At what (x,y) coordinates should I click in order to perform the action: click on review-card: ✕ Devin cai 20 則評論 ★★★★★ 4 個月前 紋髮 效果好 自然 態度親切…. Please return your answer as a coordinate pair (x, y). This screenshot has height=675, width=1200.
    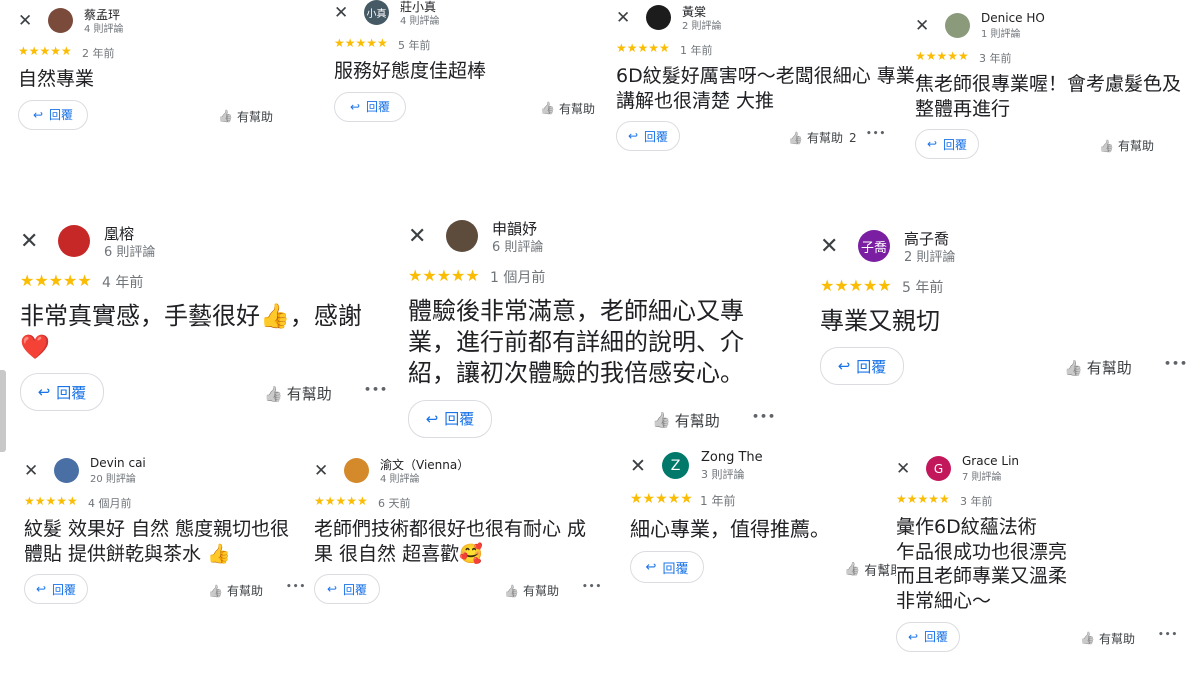
    Looking at the image, I should click on (189, 532).